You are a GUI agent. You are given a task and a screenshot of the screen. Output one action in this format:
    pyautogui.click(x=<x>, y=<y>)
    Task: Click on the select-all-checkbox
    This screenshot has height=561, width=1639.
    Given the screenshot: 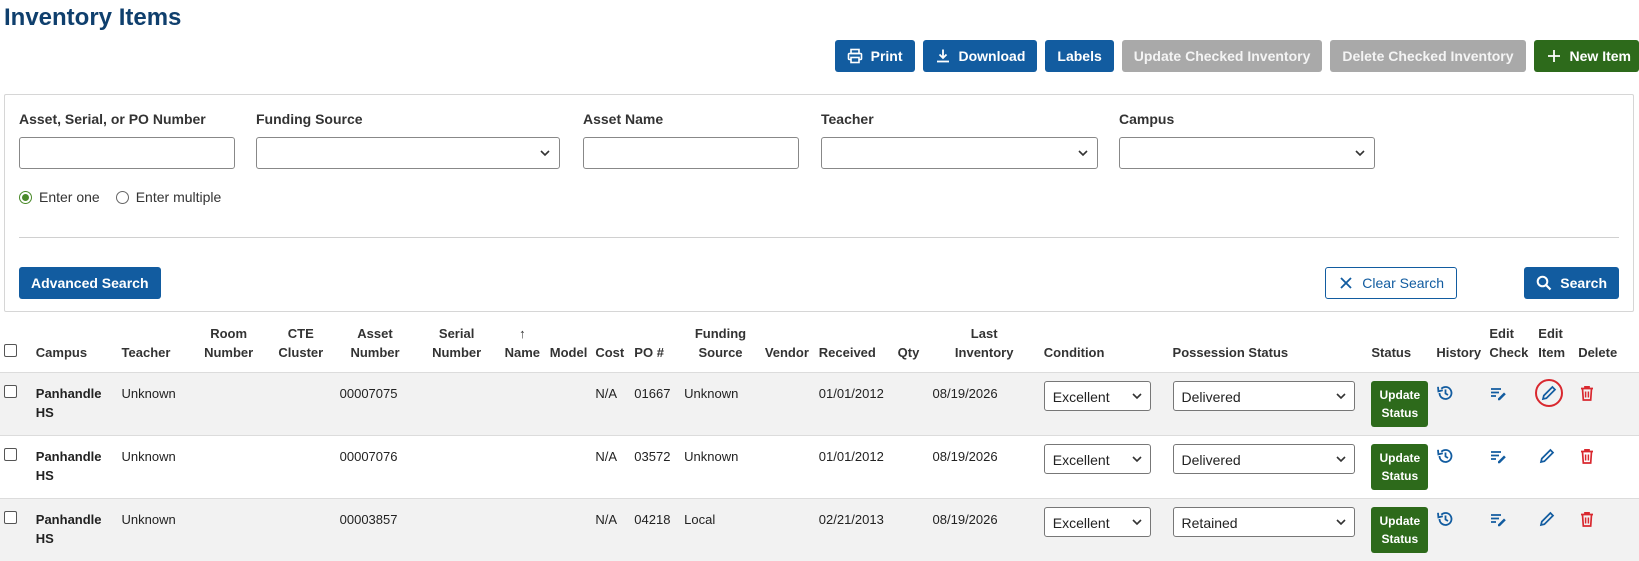 What is the action you would take?
    pyautogui.click(x=10, y=350)
    